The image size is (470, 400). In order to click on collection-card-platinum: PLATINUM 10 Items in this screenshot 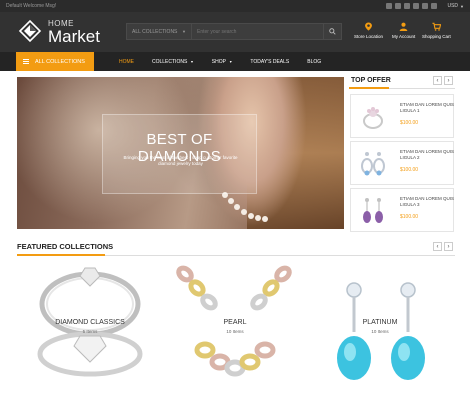, I will do `click(380, 326)`.